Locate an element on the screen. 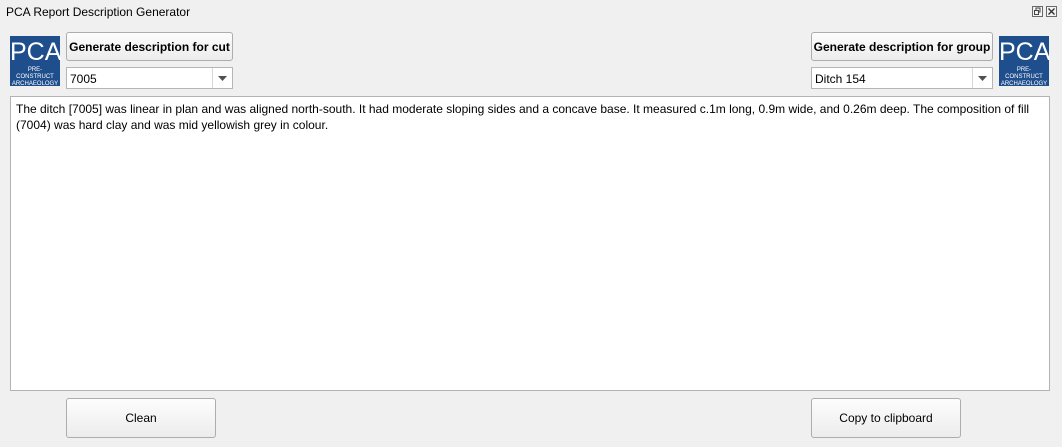  cut-select: 7005 is located at coordinates (149, 78).